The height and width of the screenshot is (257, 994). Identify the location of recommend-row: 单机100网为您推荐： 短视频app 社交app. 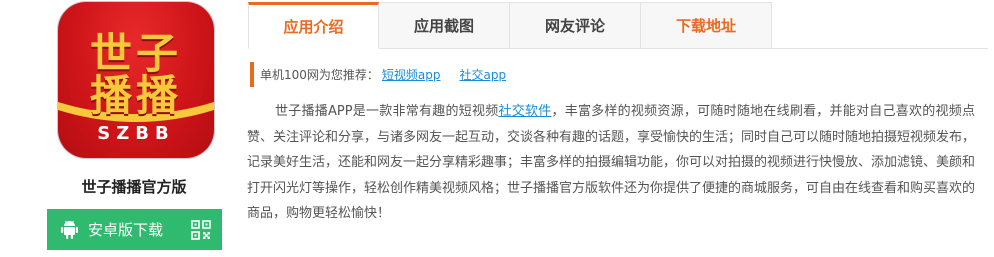
(386, 74).